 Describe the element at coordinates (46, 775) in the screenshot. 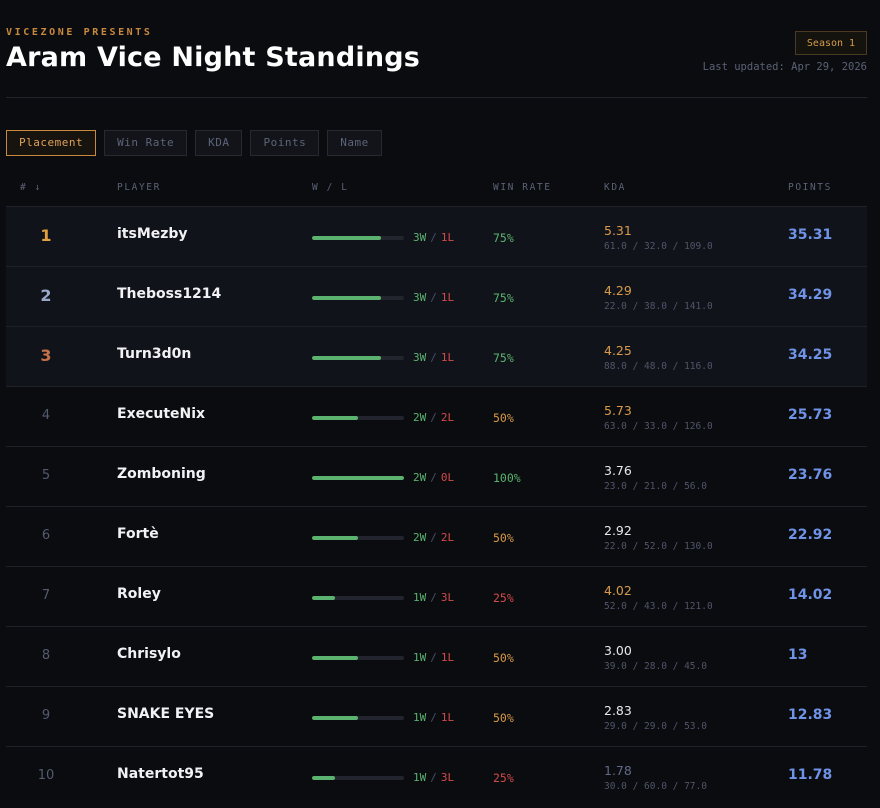

I see `rank-number: 10` at that location.